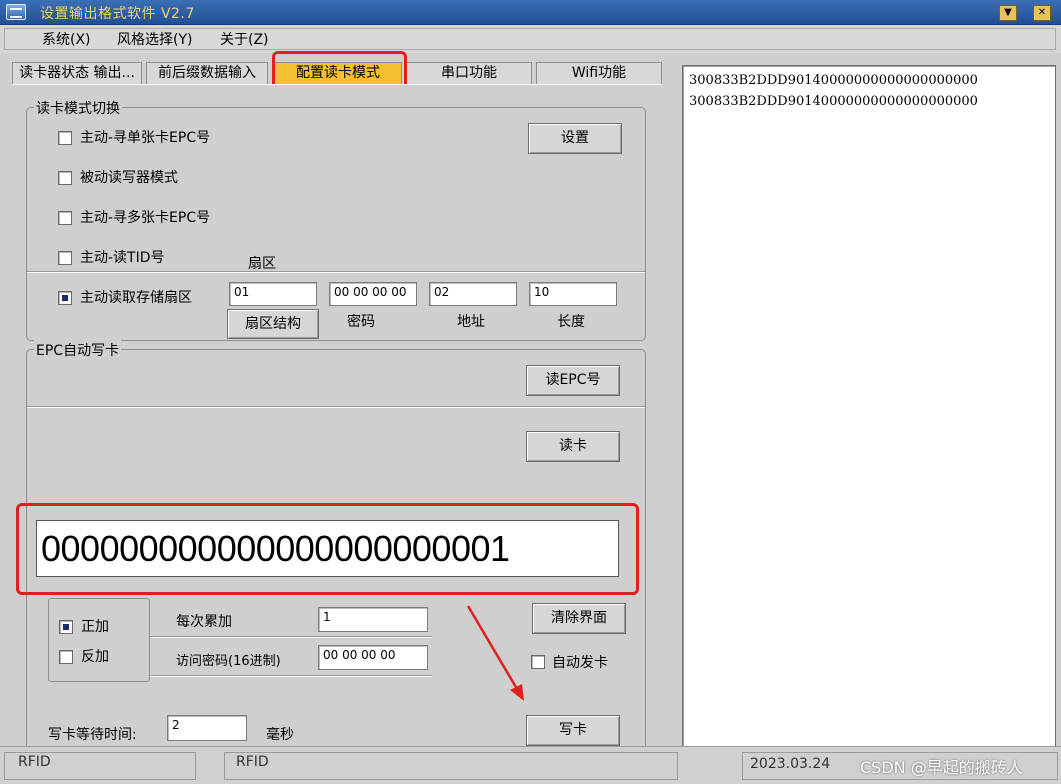 The width and height of the screenshot is (1061, 784). I want to click on increment-positive-radio, so click(66, 627).